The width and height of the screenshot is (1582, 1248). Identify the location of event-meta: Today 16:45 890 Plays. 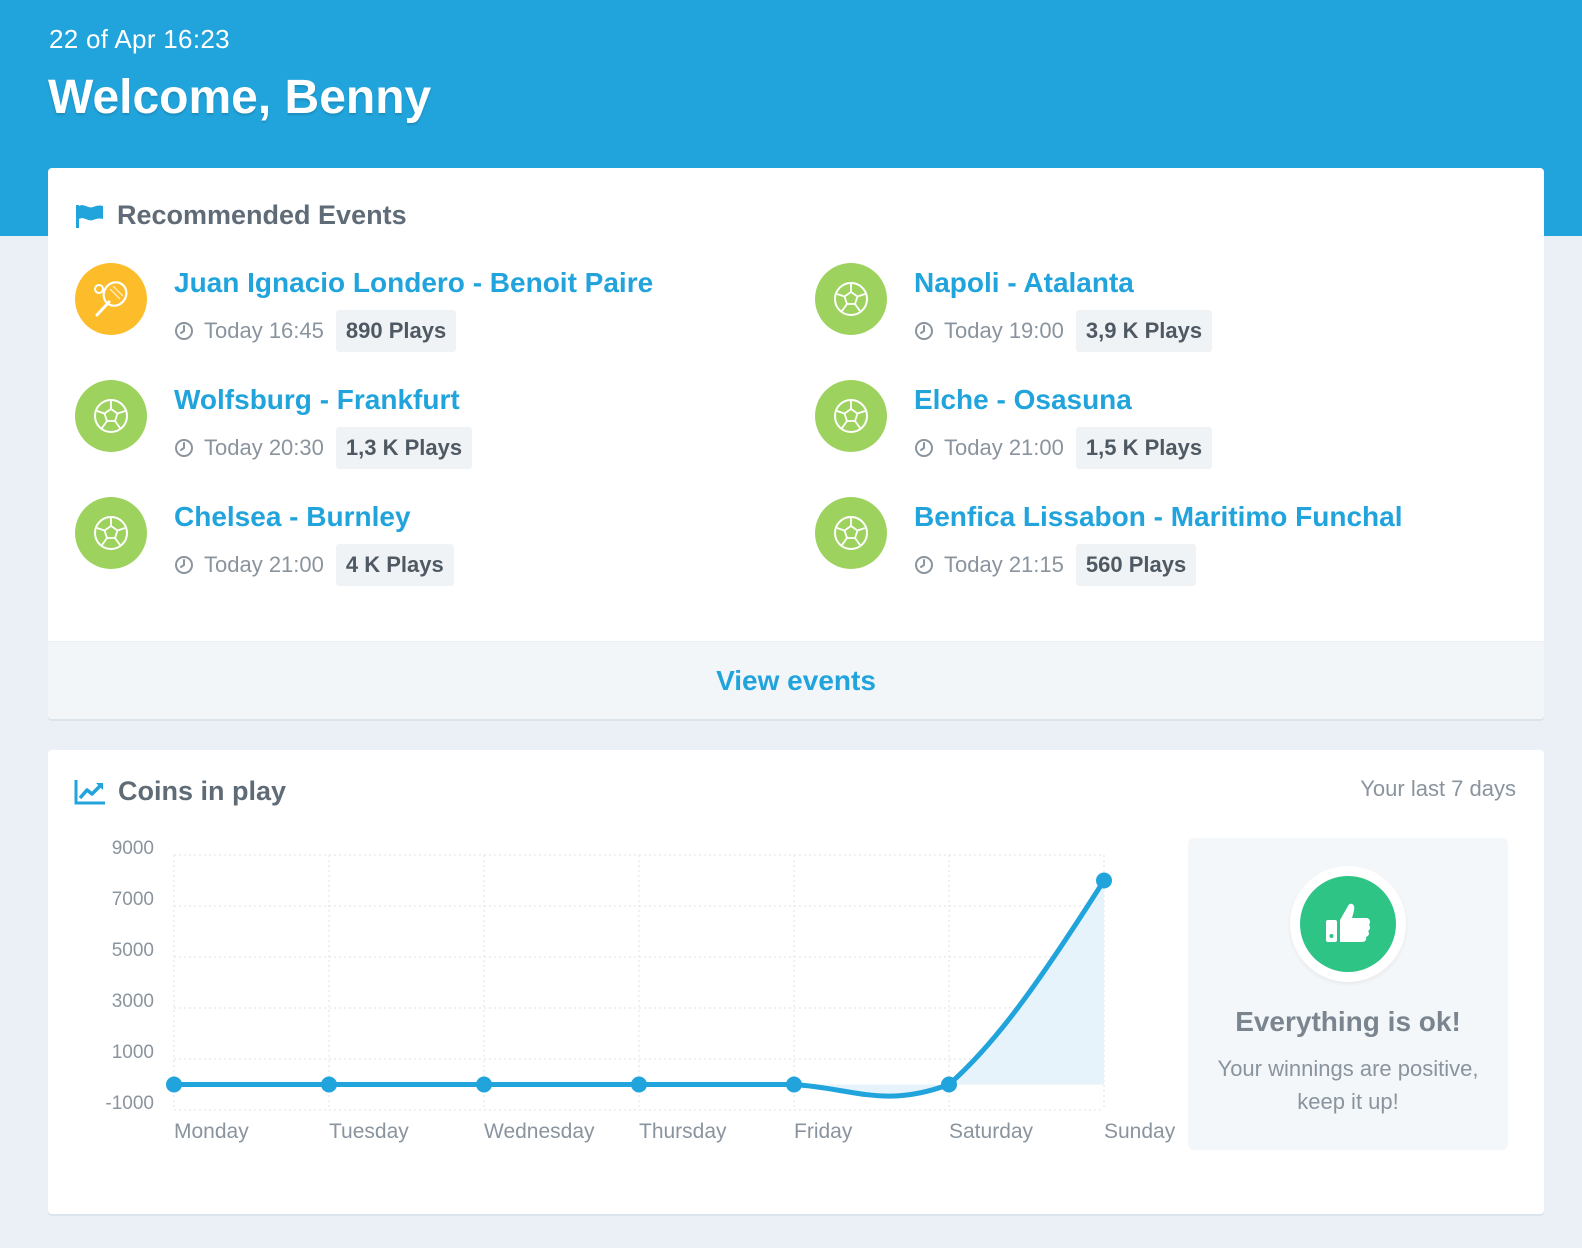
(315, 331).